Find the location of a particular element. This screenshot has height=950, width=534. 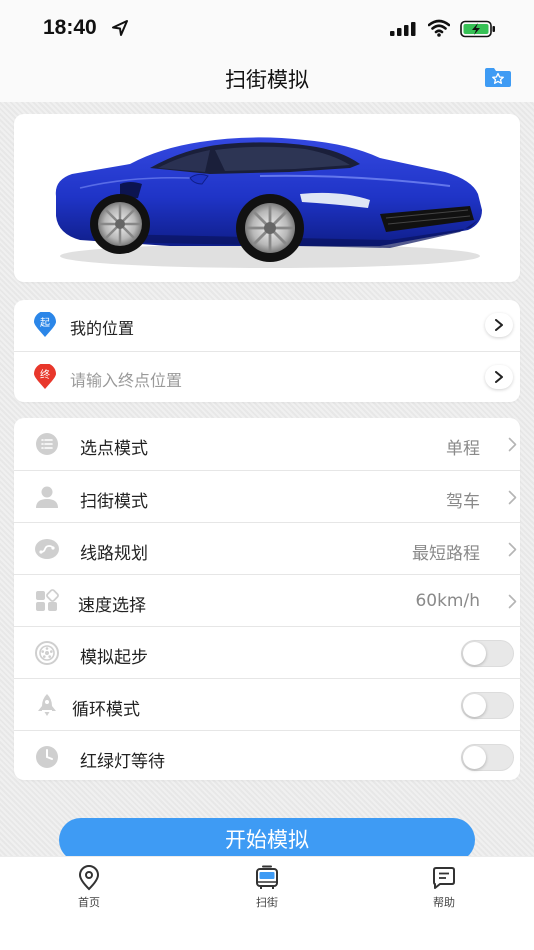

start-location-arrow-button is located at coordinates (499, 325).